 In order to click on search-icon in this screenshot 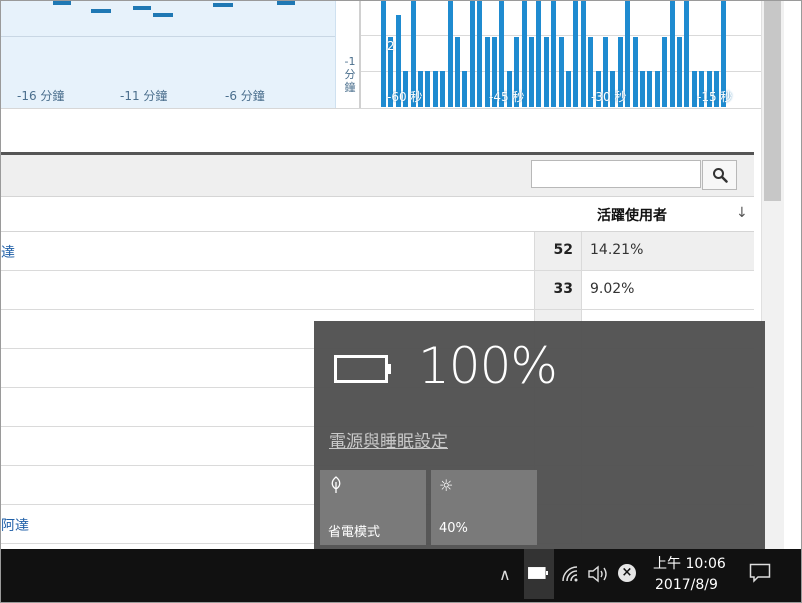, I will do `click(720, 175)`.